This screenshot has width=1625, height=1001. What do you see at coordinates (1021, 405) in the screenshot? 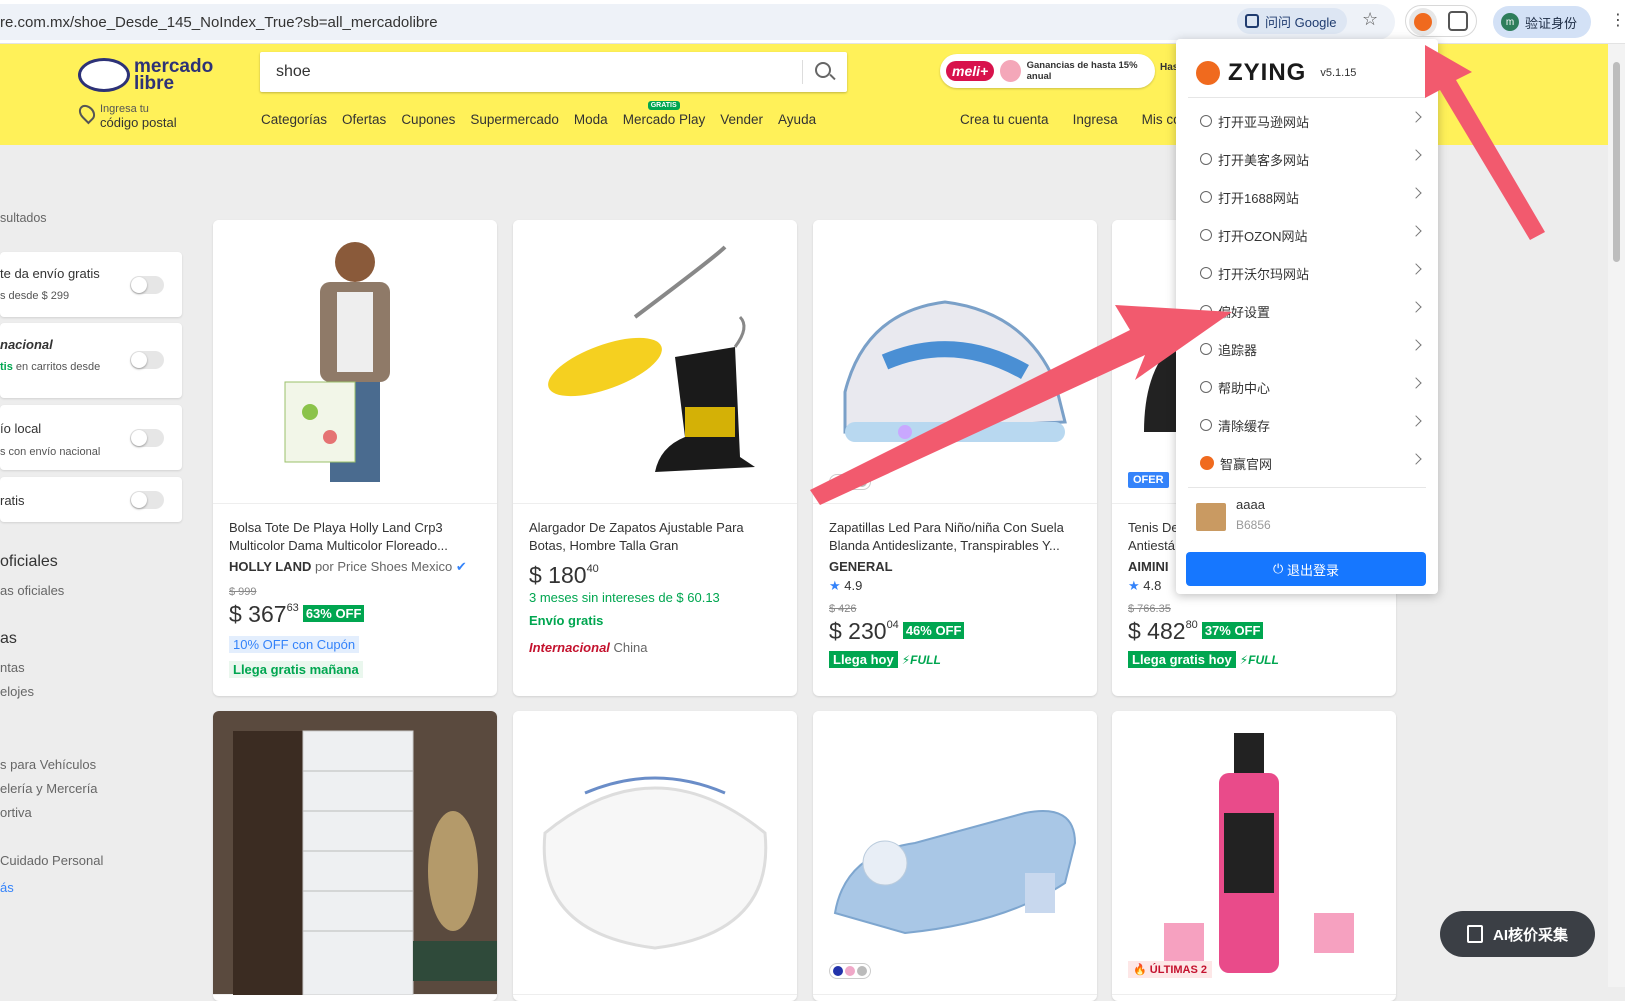
I see `arrow-to-preferences` at bounding box center [1021, 405].